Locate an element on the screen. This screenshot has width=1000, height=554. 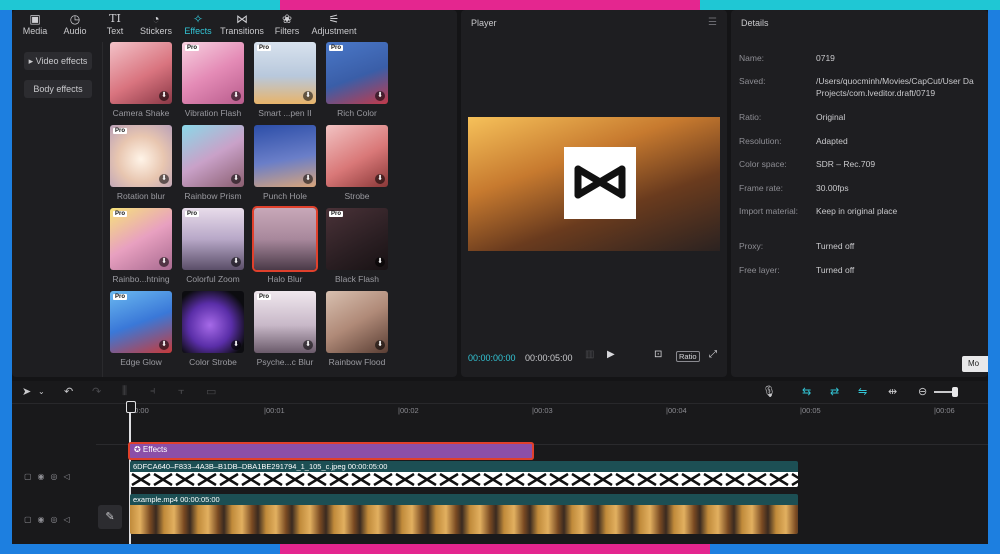
effect-tile: Pro ⬇ Psyche...c Blur is located at coordinates (285, 330).